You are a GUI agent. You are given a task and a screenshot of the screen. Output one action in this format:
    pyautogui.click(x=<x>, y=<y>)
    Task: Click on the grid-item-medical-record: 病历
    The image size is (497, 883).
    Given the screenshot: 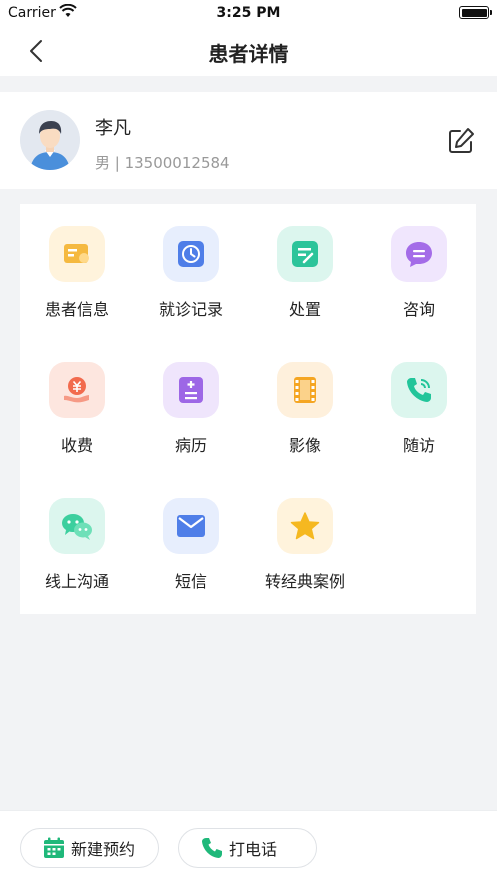 What is the action you would take?
    pyautogui.click(x=191, y=408)
    